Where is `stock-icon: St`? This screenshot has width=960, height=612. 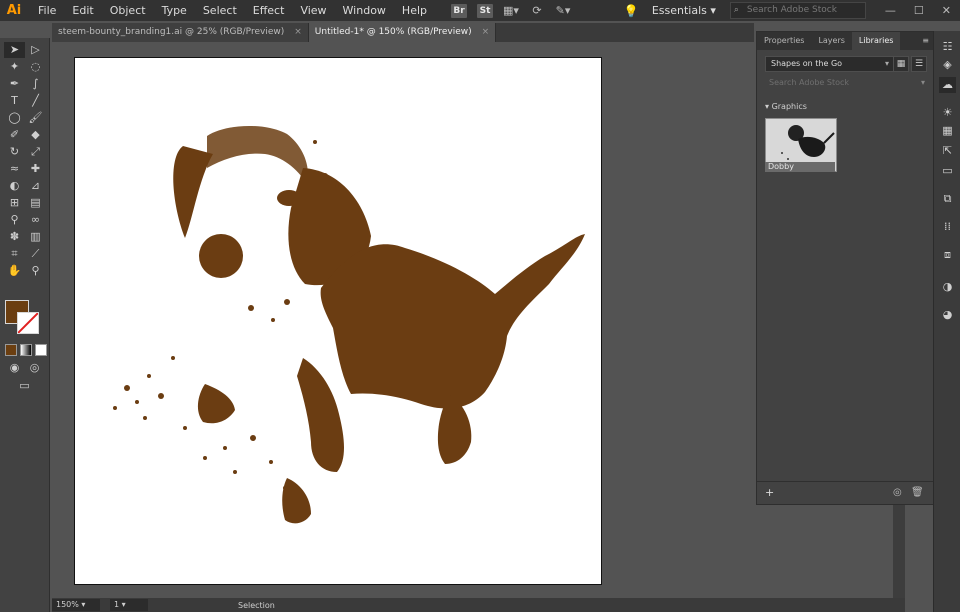
stock-icon: St is located at coordinates (485, 10).